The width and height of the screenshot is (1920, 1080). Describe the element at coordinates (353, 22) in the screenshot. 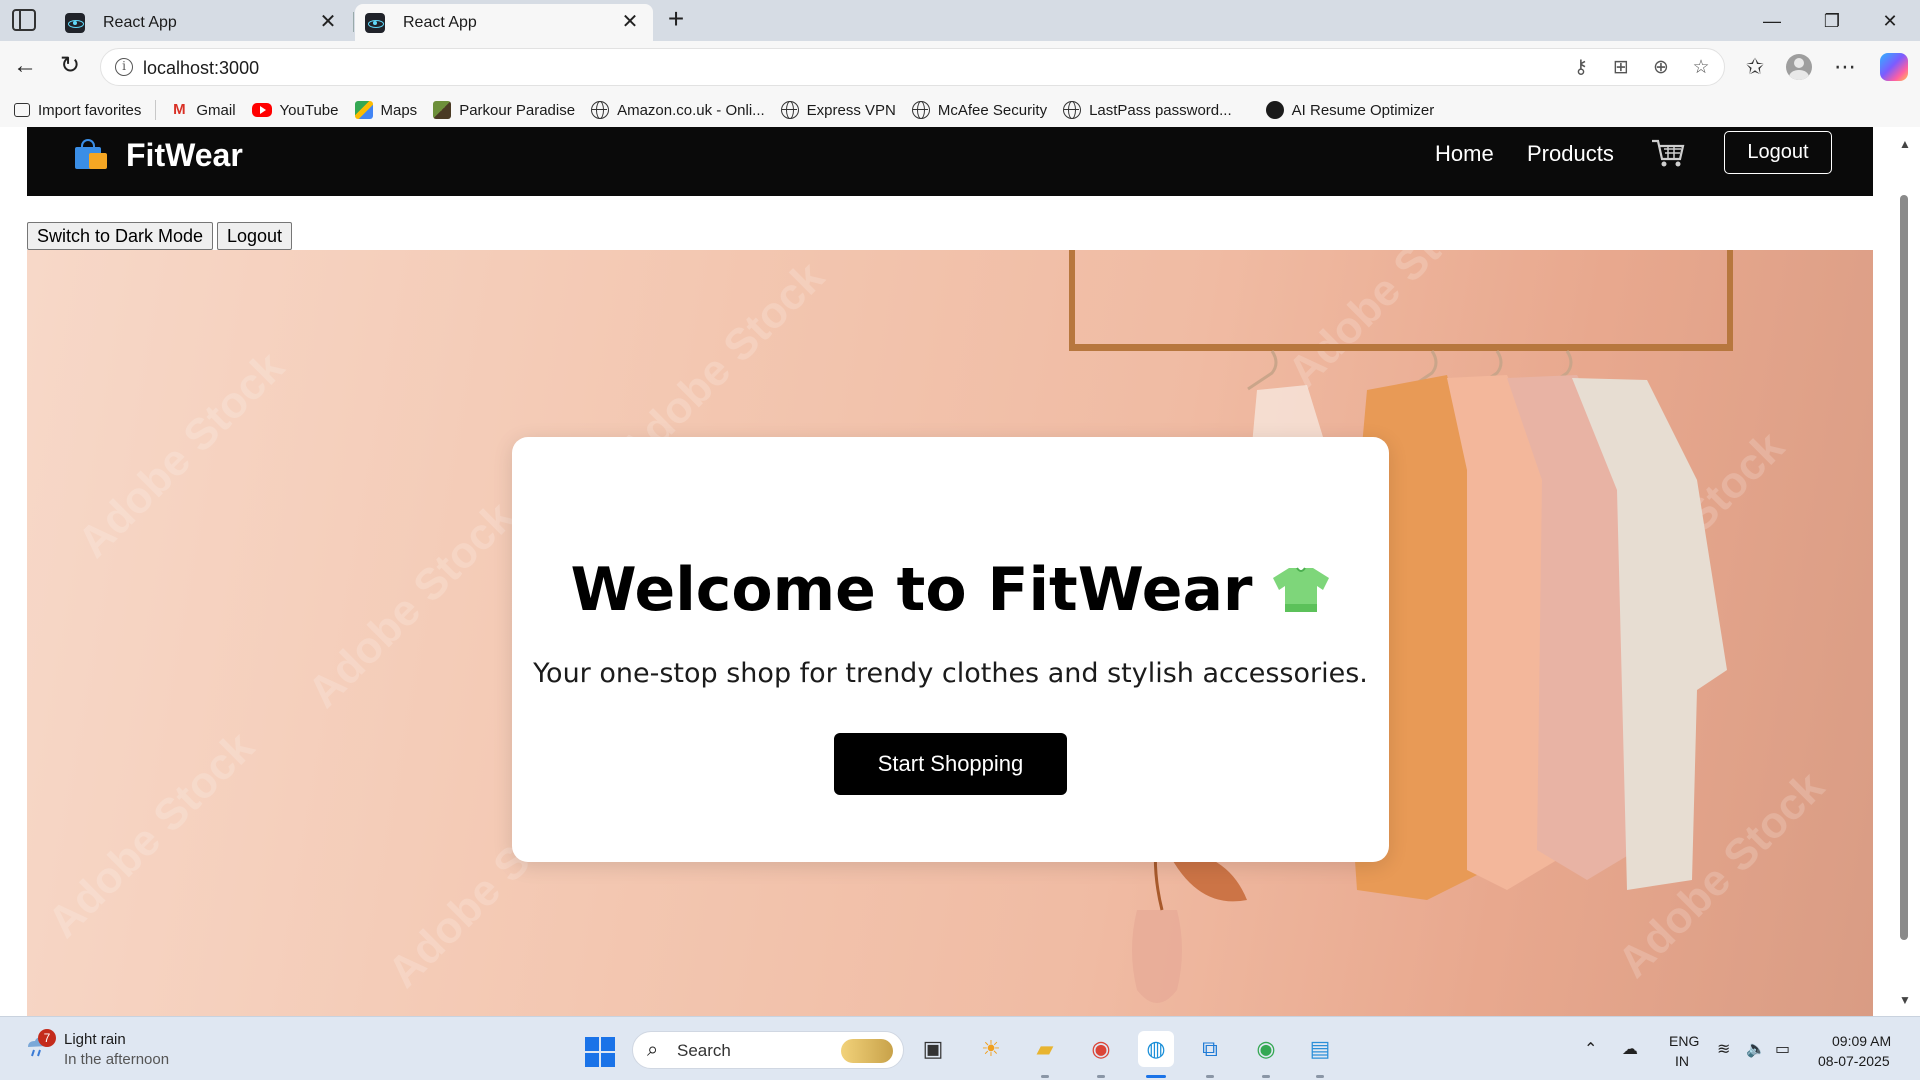

I see `tab-separator` at that location.